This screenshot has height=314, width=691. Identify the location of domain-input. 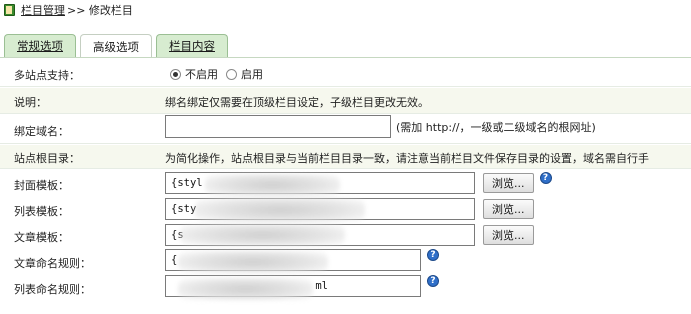
(278, 126).